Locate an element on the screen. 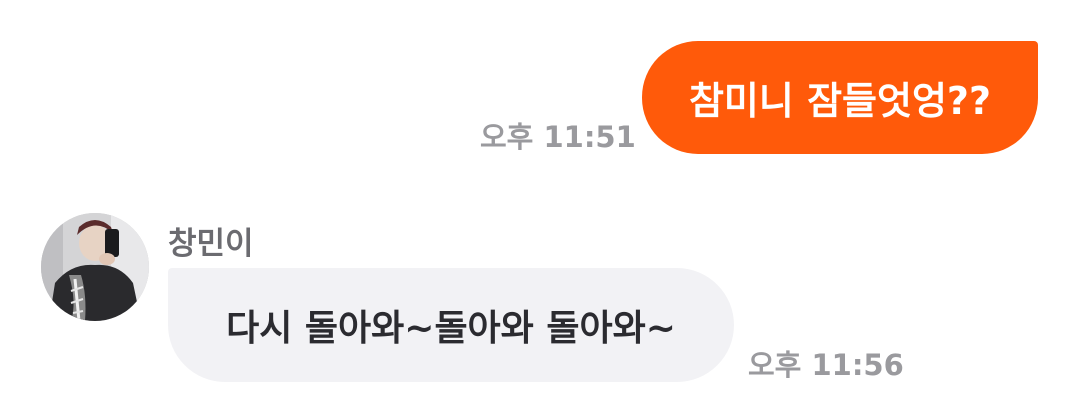  outgoing-message-bubble: 참미니 잠들엇엉?? is located at coordinates (840, 97).